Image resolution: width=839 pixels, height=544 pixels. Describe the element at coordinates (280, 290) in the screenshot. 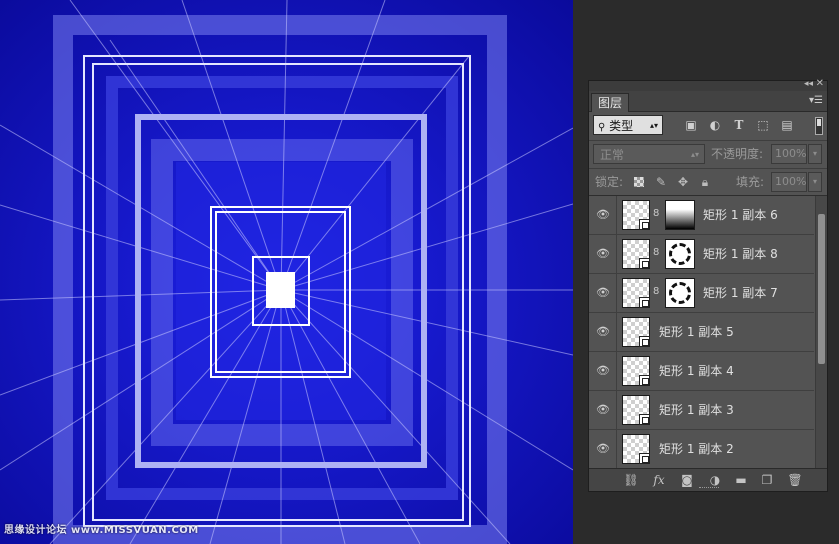

I see `core-square` at that location.